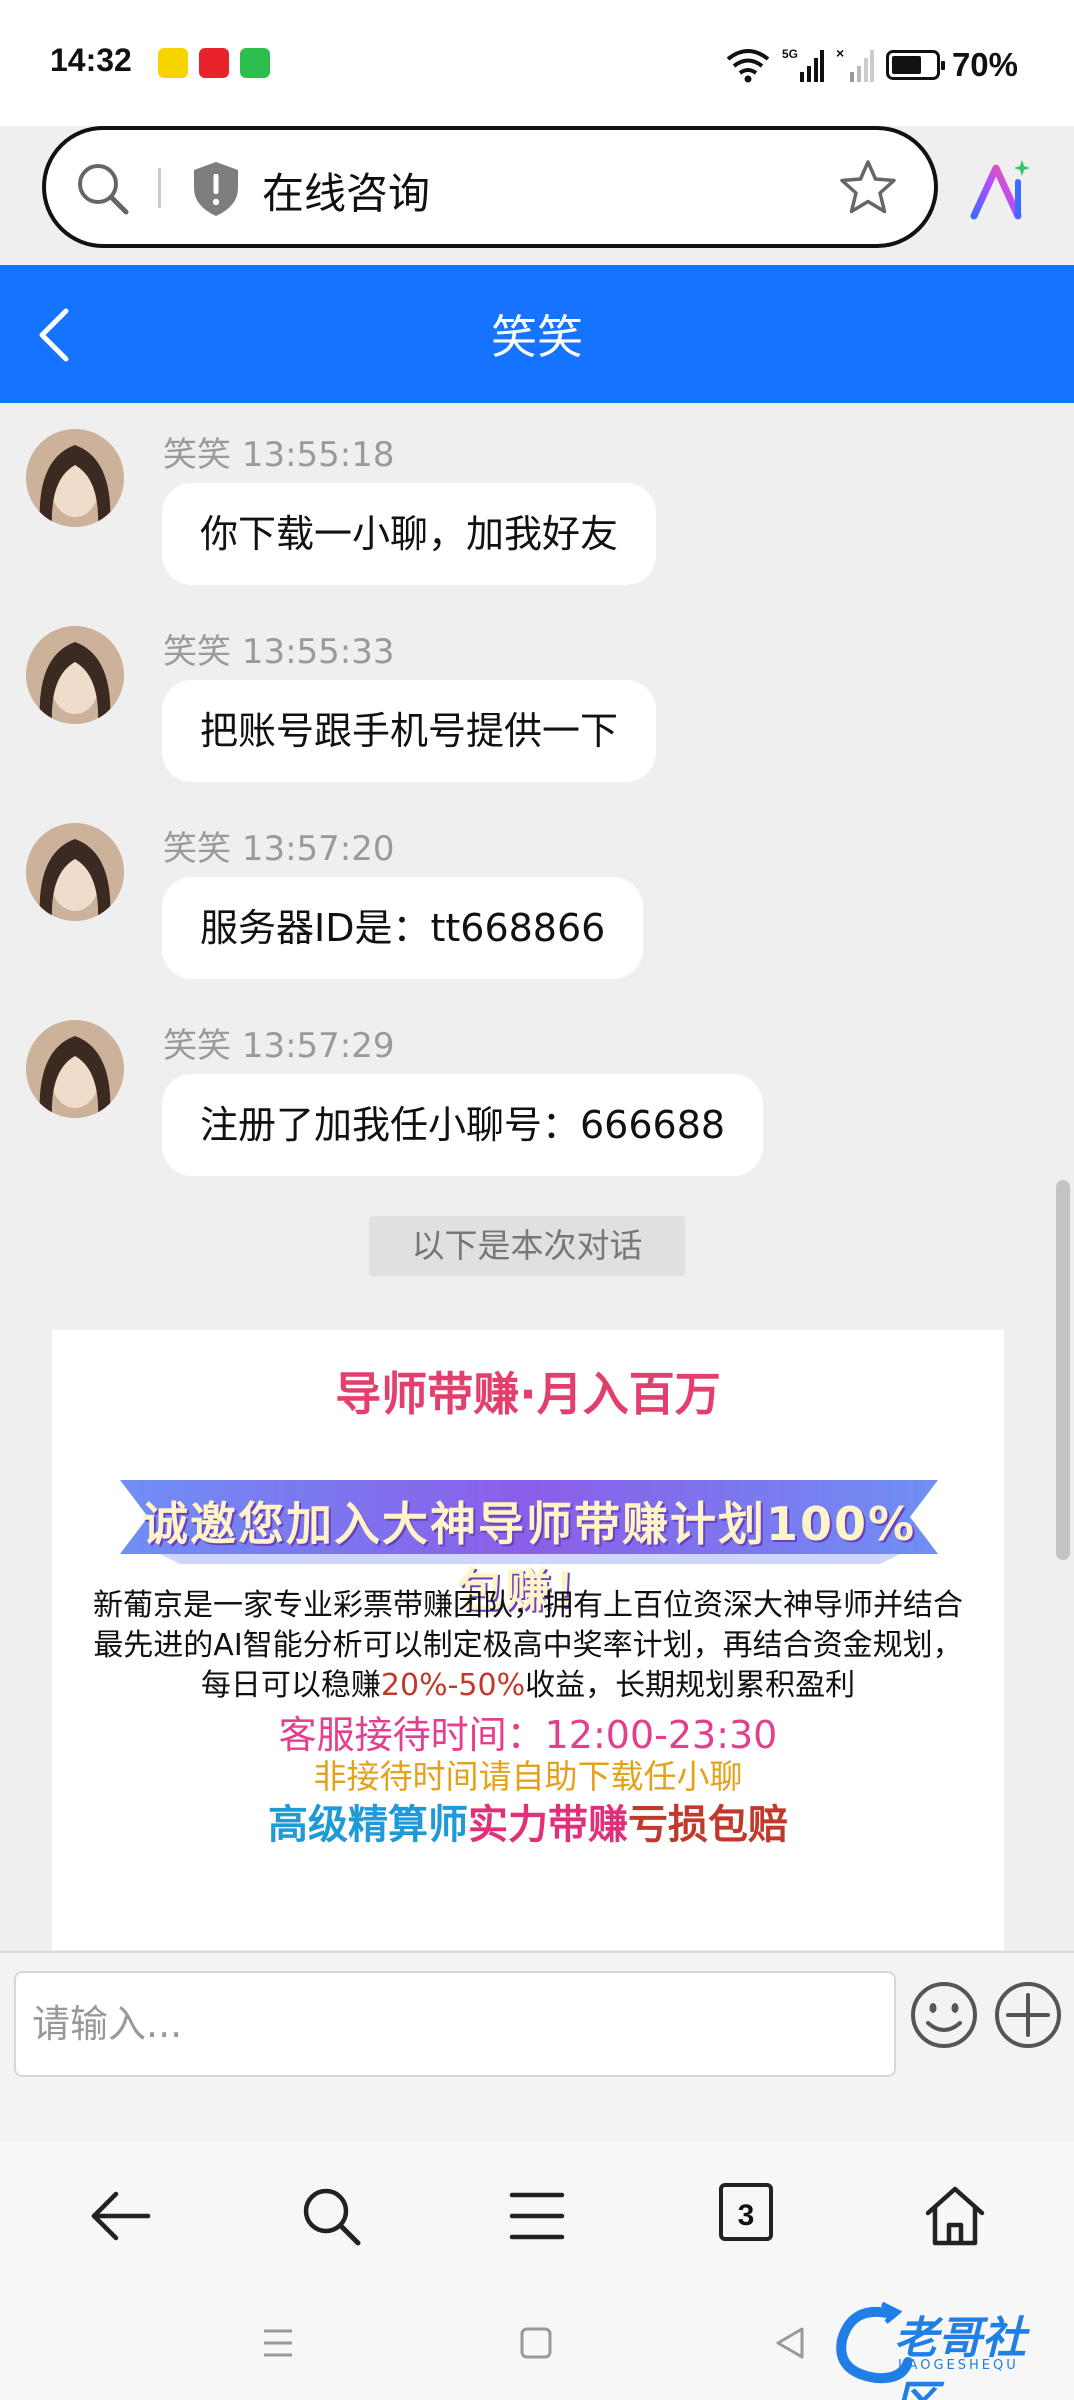 This screenshot has height=2400, width=1074. I want to click on ai-assistant-icon, so click(1000, 190).